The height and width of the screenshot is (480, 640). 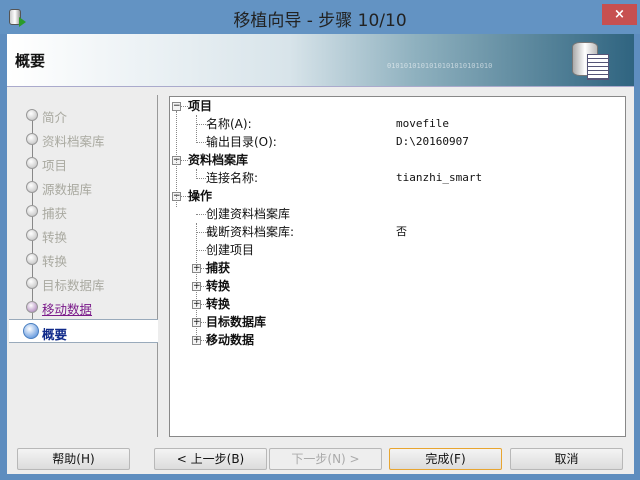 I want to click on tree-item: 名称(A):, so click(x=229, y=124).